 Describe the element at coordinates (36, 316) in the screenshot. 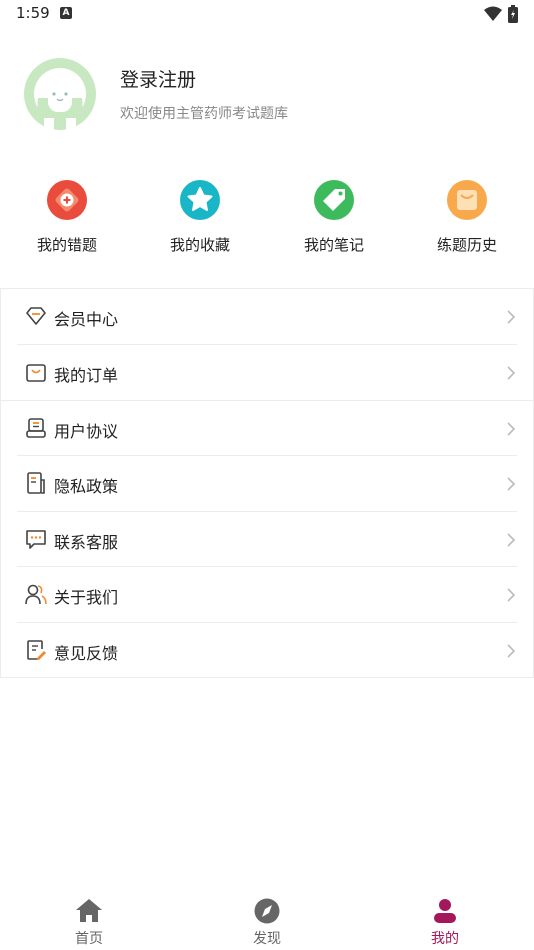

I see `diamond-icon` at that location.